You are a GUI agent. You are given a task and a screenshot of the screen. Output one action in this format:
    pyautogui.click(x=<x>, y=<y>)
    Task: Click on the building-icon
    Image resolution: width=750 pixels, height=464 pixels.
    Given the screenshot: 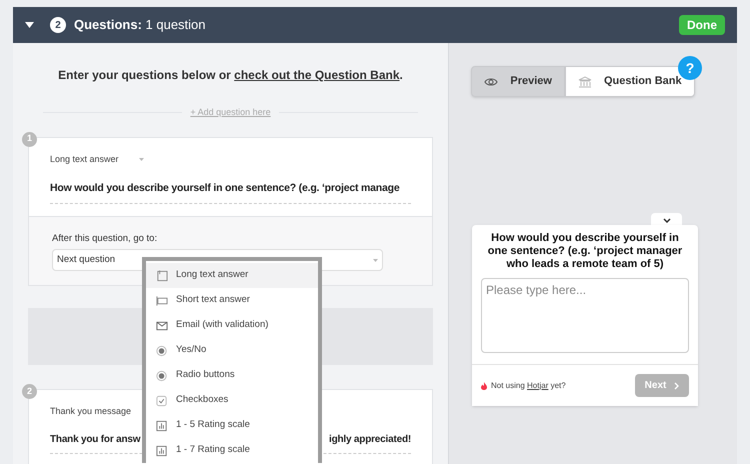 What is the action you would take?
    pyautogui.click(x=585, y=82)
    